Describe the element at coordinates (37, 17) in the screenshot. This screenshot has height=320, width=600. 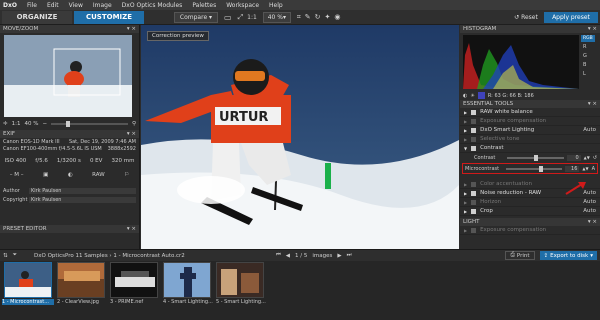
I see `tab-organize: ORGANIZE` at that location.